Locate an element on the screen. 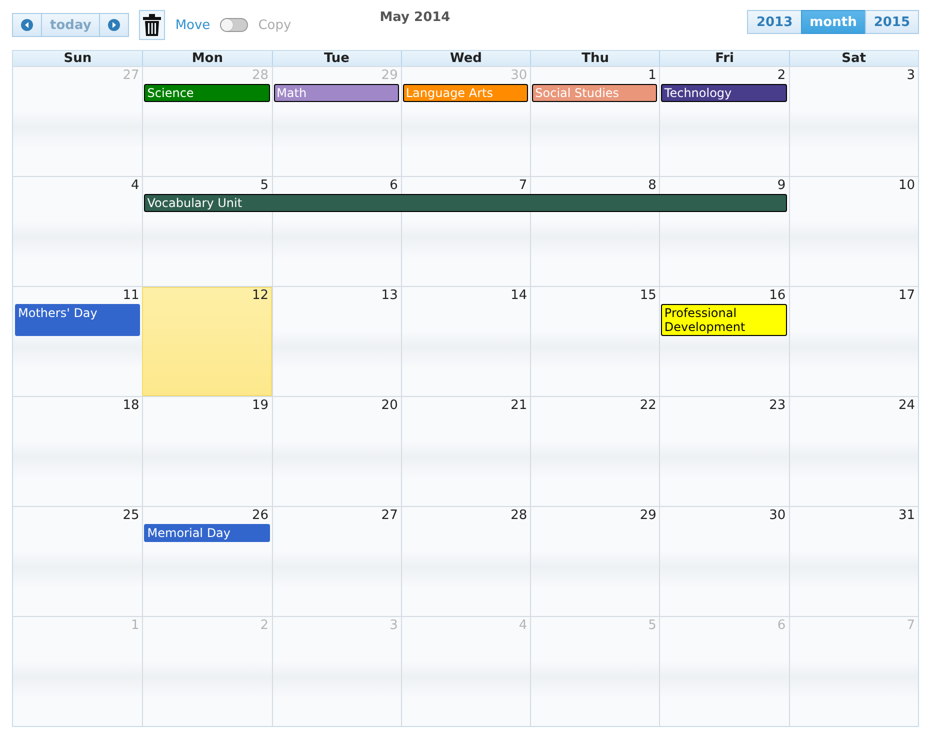  next-icon is located at coordinates (114, 25).